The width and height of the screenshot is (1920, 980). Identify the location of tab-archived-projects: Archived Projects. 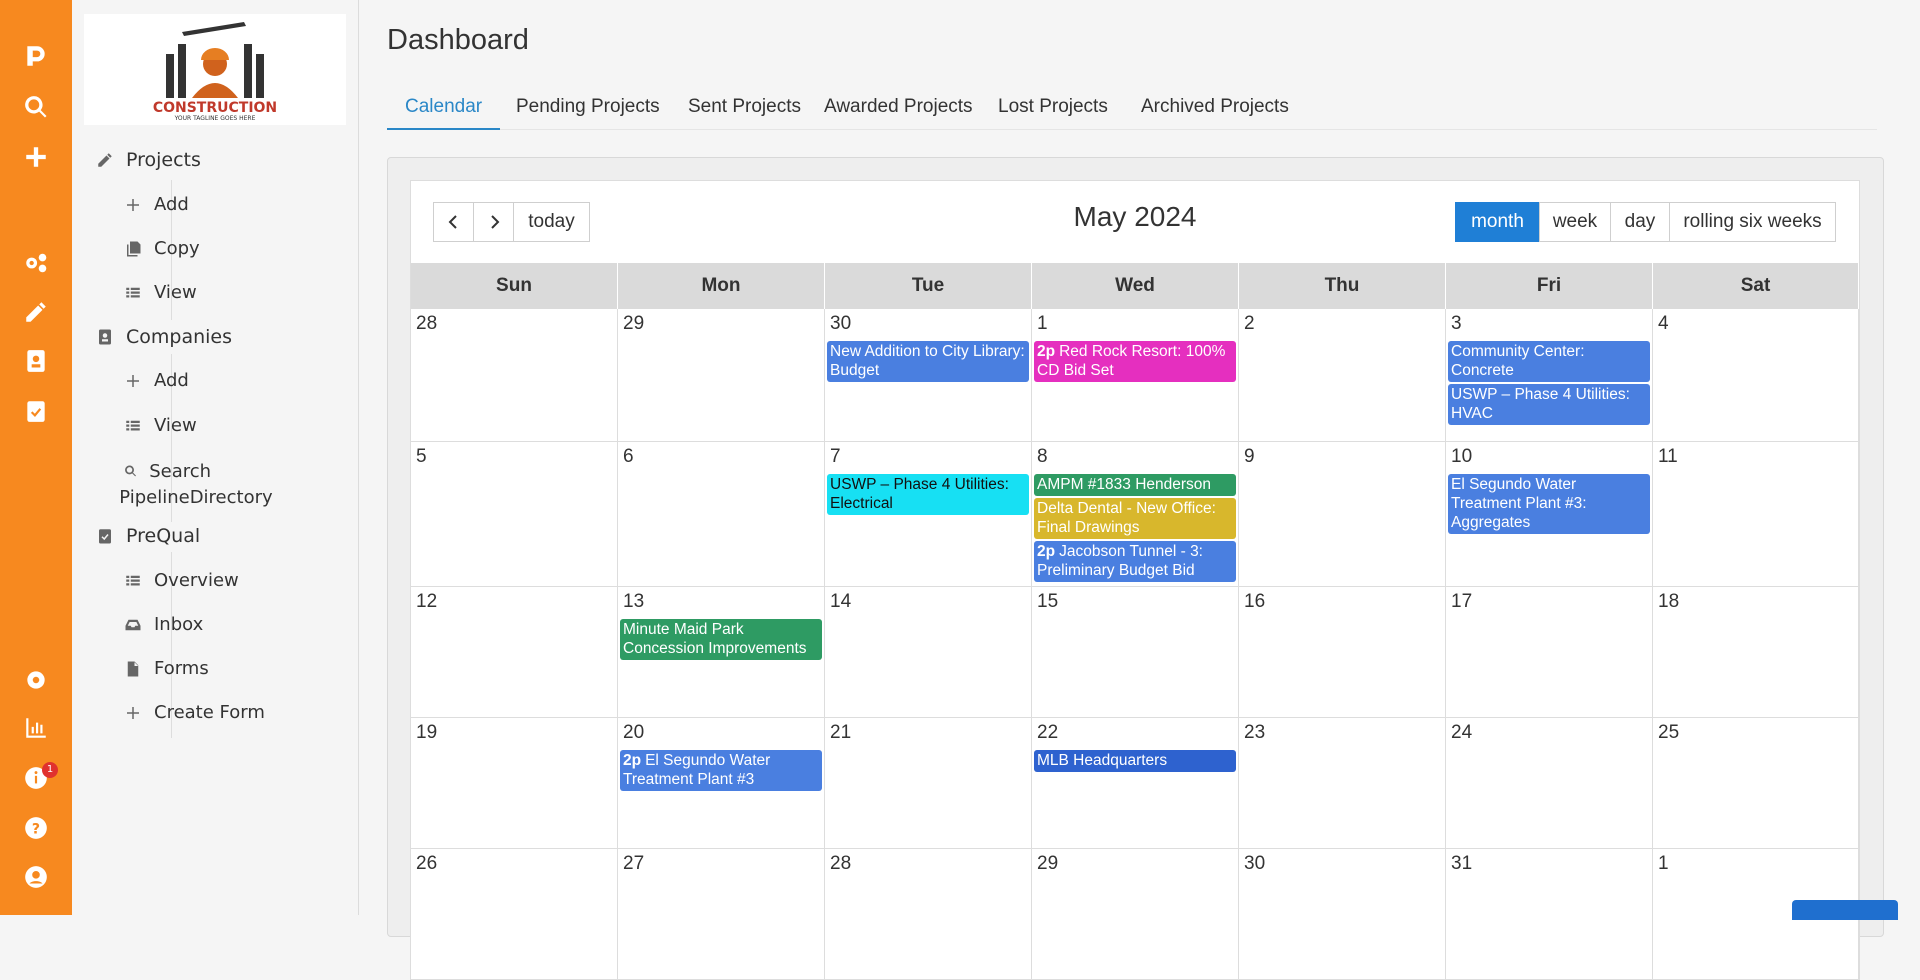
(1215, 108).